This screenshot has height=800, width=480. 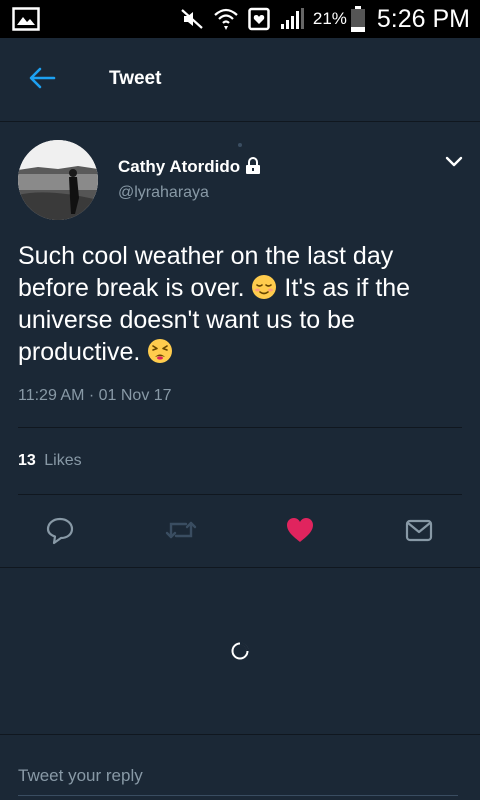 What do you see at coordinates (300, 532) in the screenshot?
I see `heart-icon` at bounding box center [300, 532].